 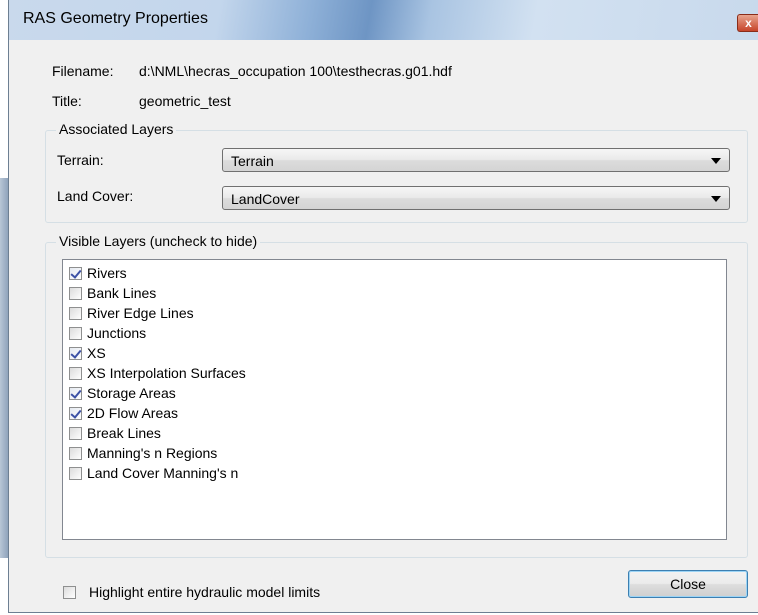 What do you see at coordinates (67, 101) in the screenshot?
I see `title-label: Title:` at bounding box center [67, 101].